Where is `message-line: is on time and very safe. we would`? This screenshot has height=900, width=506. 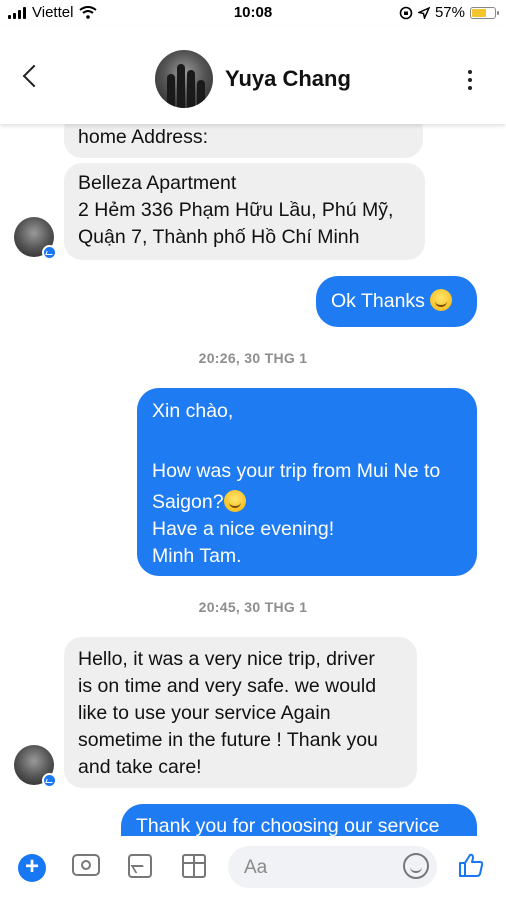
message-line: is on time and very safe. we would is located at coordinates (227, 686).